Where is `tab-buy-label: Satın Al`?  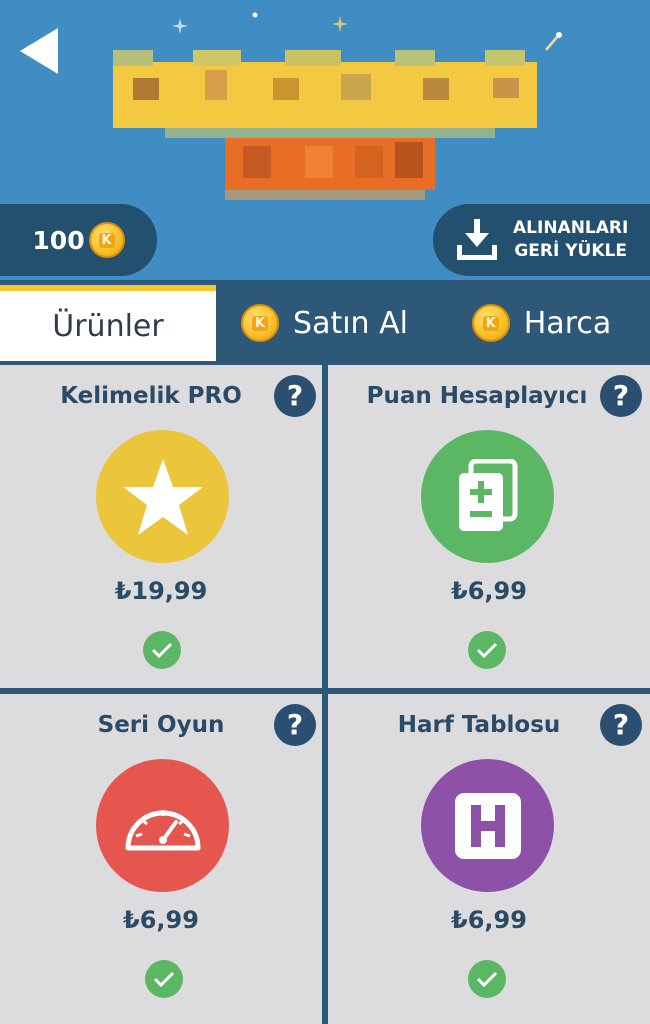
tab-buy-label: Satın Al is located at coordinates (350, 323).